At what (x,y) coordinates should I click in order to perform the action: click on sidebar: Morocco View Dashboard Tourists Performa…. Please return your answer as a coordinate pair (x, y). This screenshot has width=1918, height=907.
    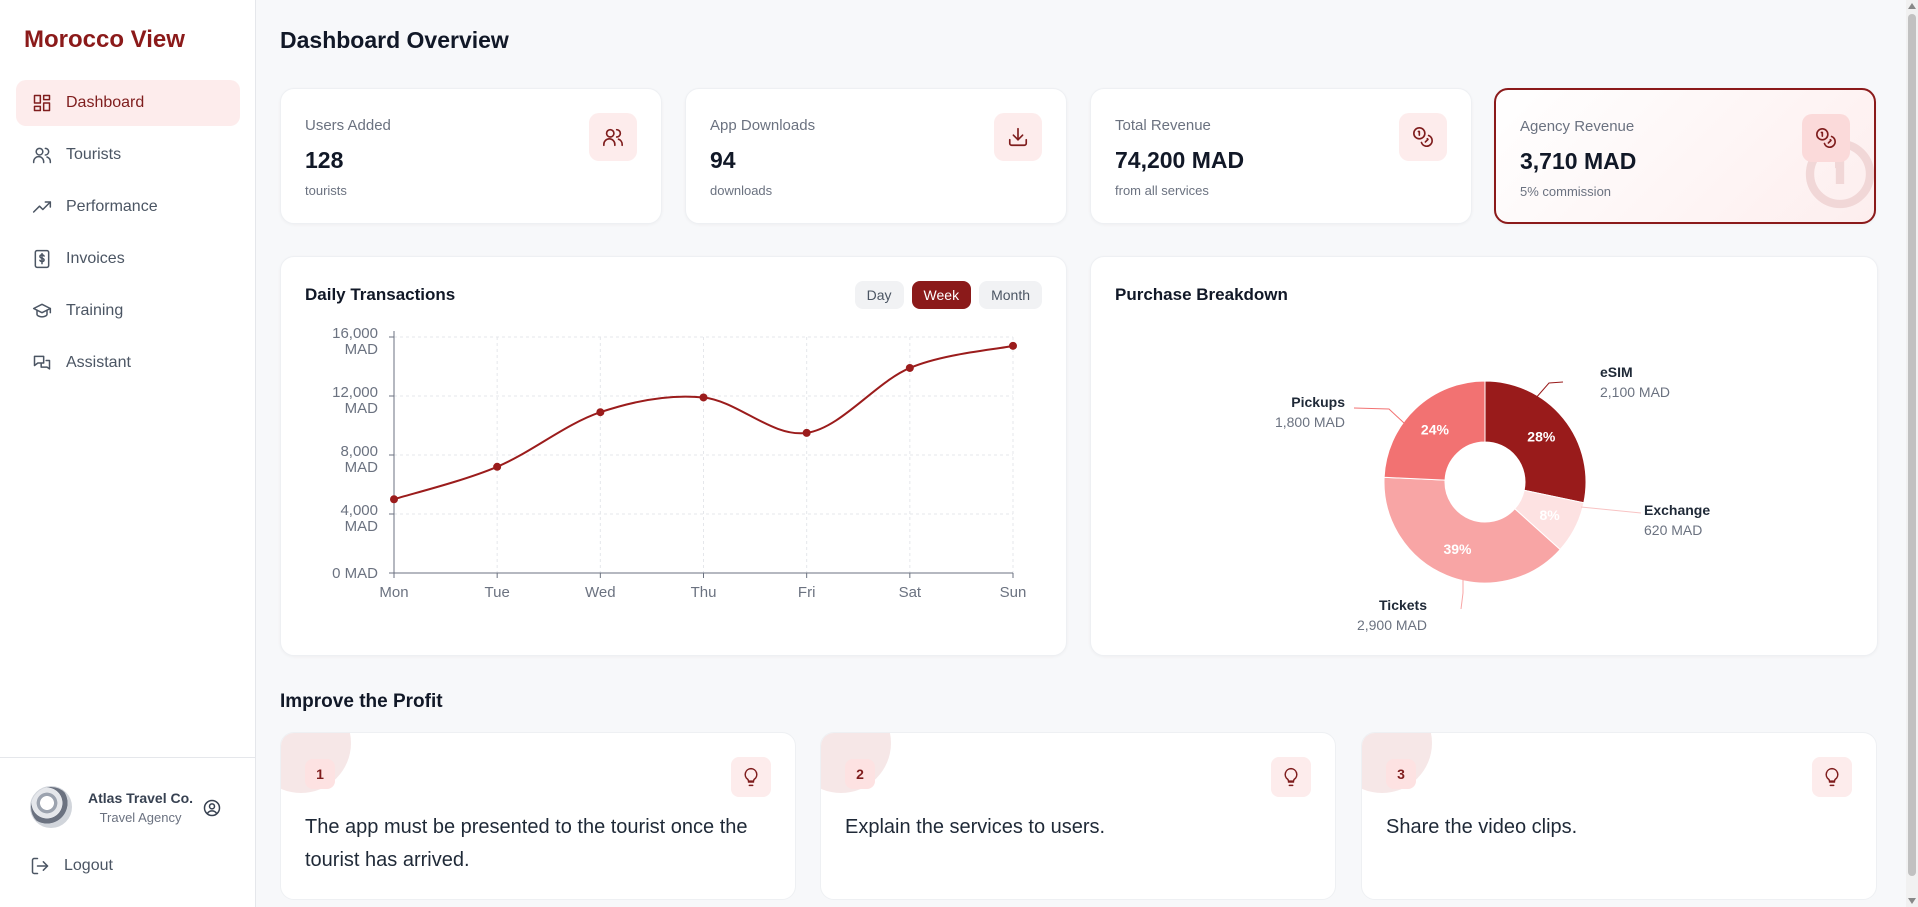
    Looking at the image, I should click on (128, 453).